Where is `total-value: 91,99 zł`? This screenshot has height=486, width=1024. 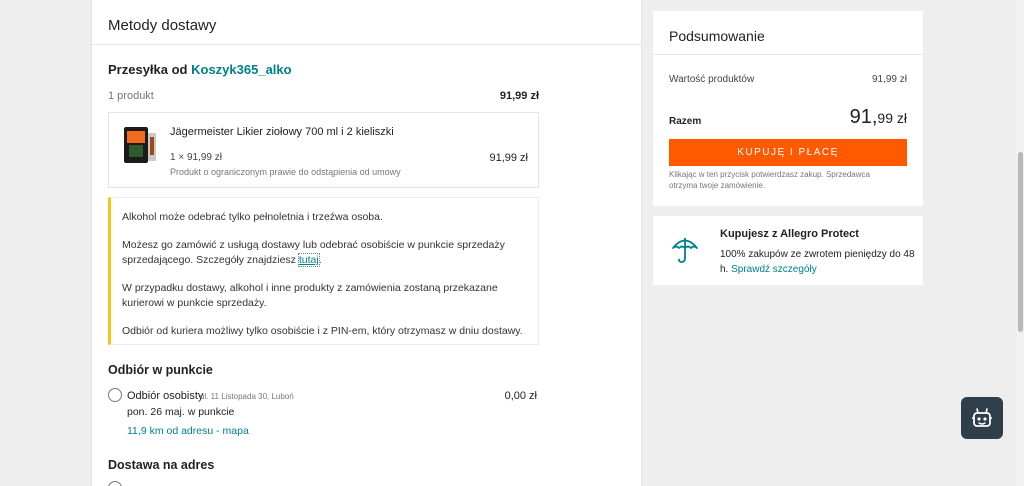 total-value: 91,99 zł is located at coordinates (878, 117).